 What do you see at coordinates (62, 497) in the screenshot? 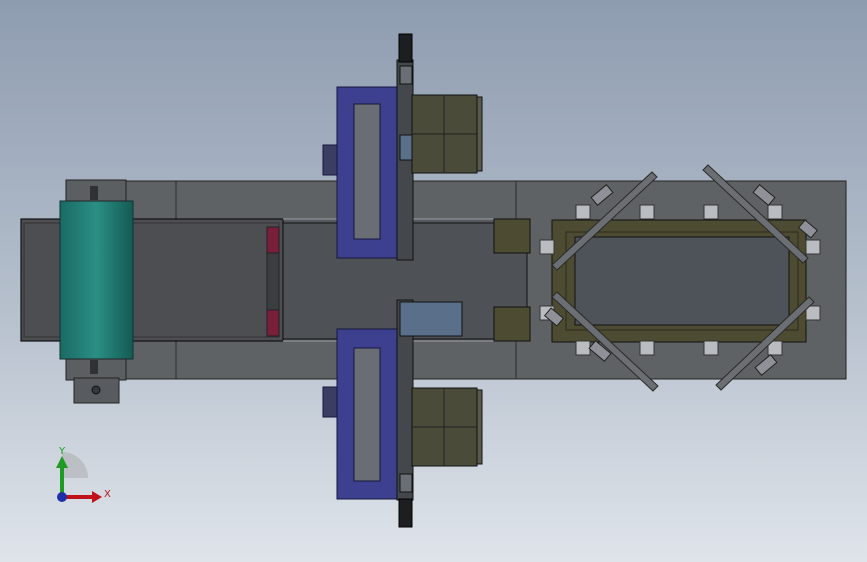
I see `z-axis-dot` at bounding box center [62, 497].